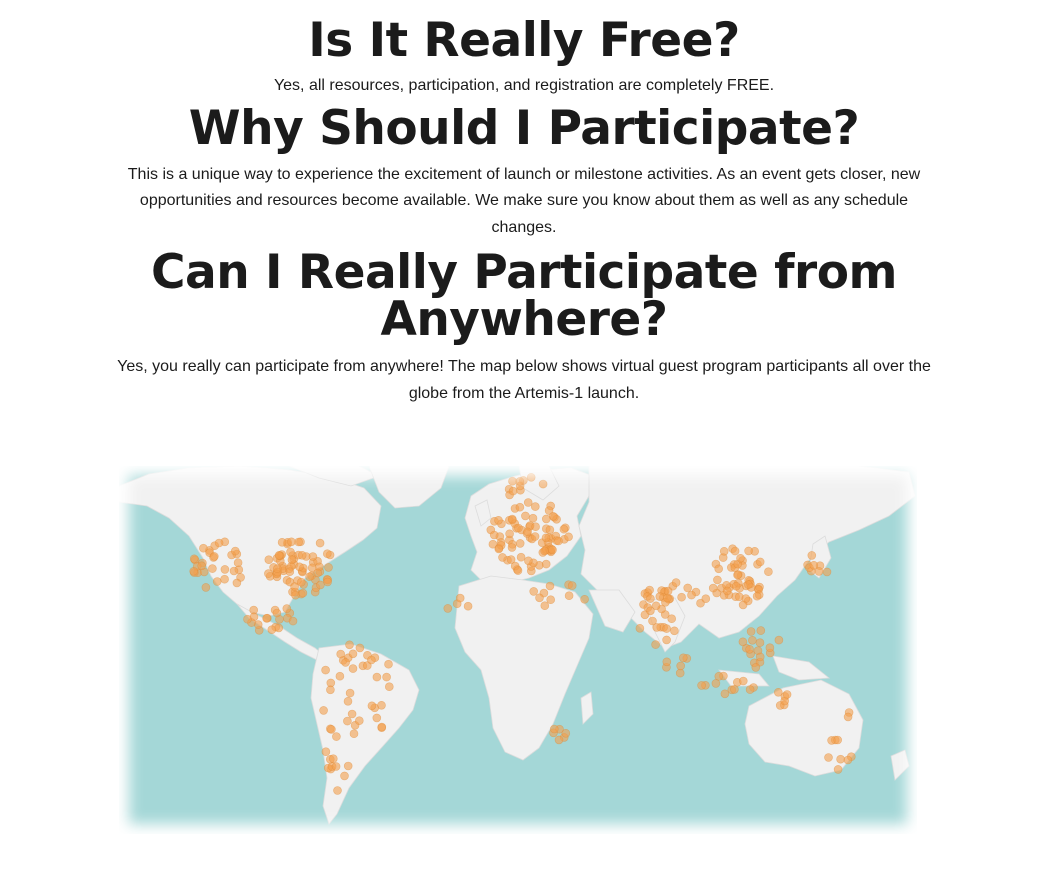 This screenshot has width=1048, height=870. I want to click on heading-why-participate: Why Should I Participate?, so click(524, 128).